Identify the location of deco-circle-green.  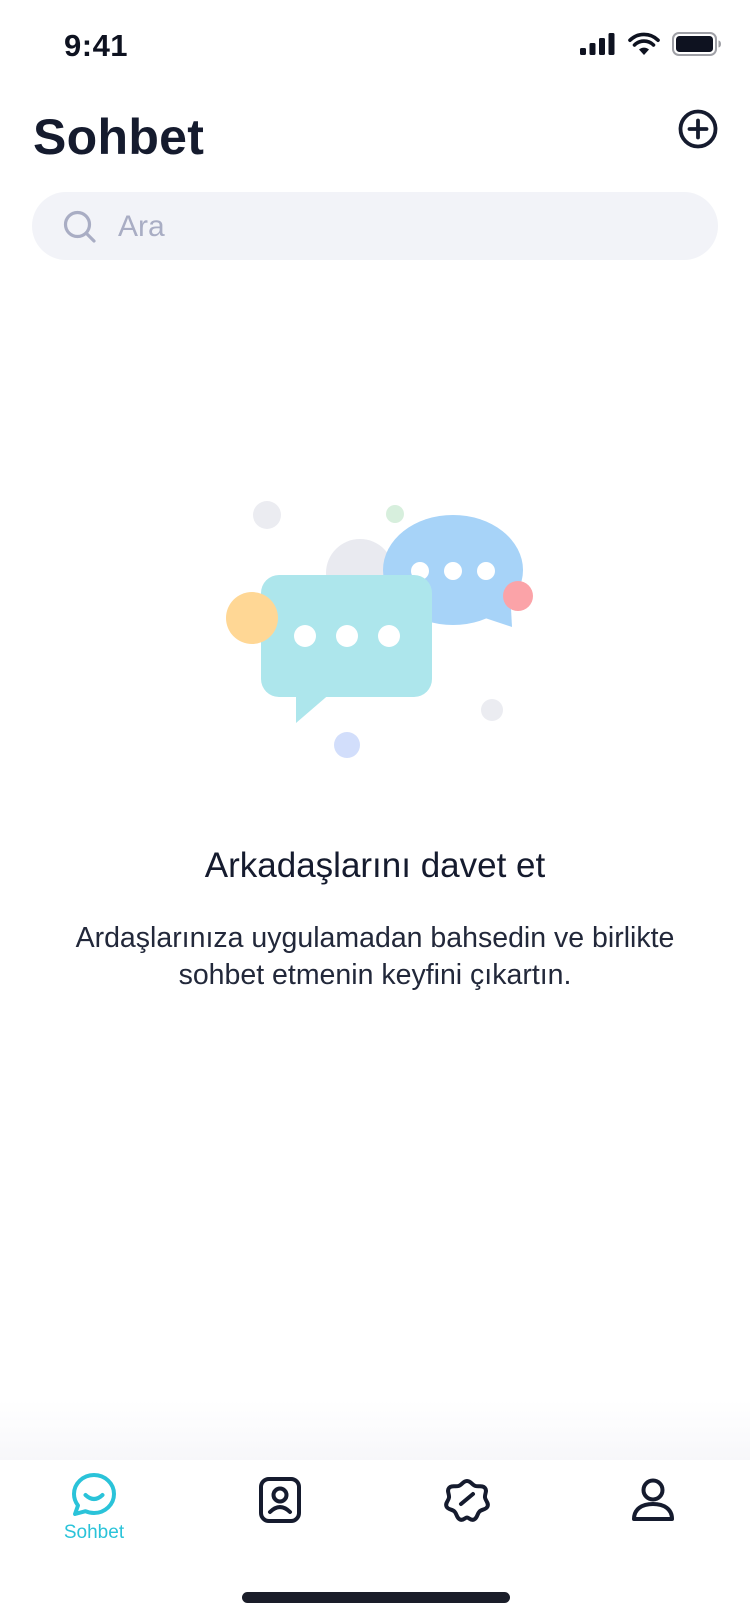
(395, 514).